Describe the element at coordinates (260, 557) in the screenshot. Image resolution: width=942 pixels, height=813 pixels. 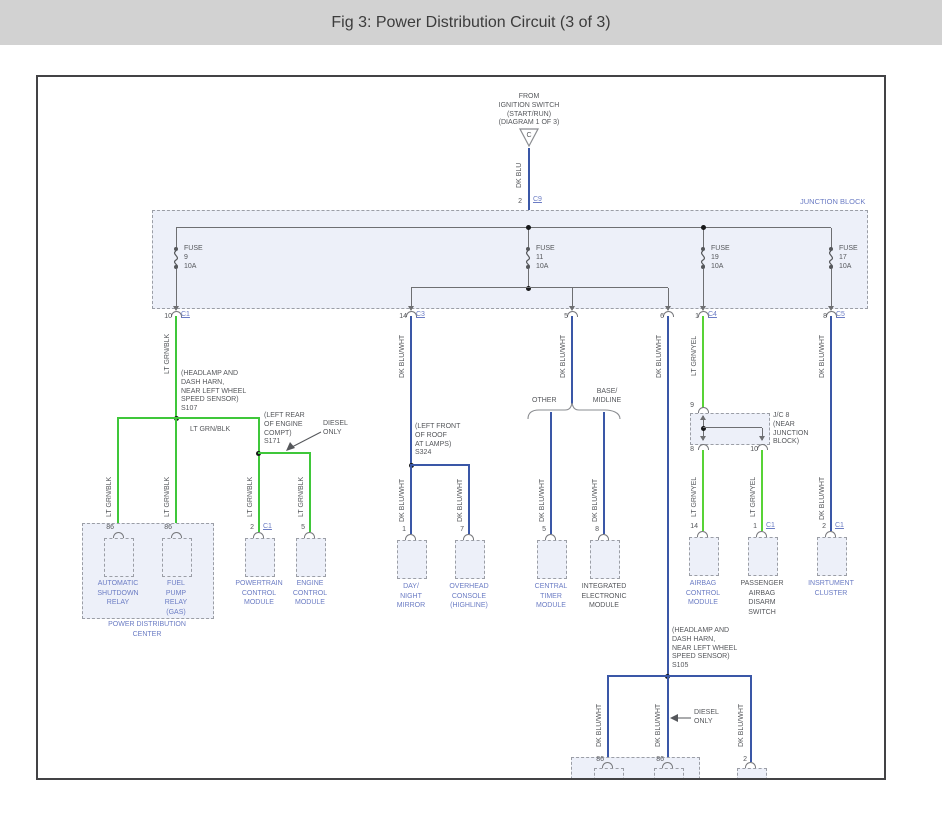
I see `component-box-powertrain-control-module` at that location.